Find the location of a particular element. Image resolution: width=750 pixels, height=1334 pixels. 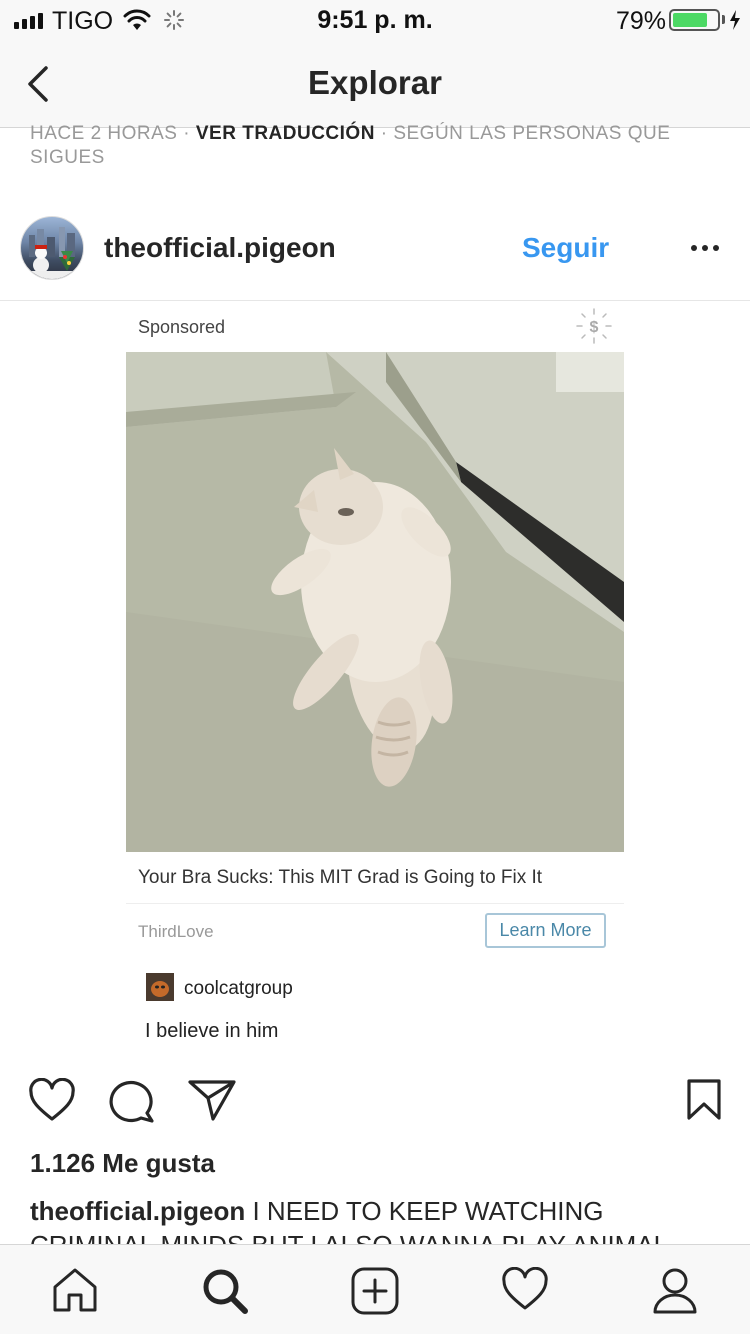

avatar is located at coordinates (52, 248).